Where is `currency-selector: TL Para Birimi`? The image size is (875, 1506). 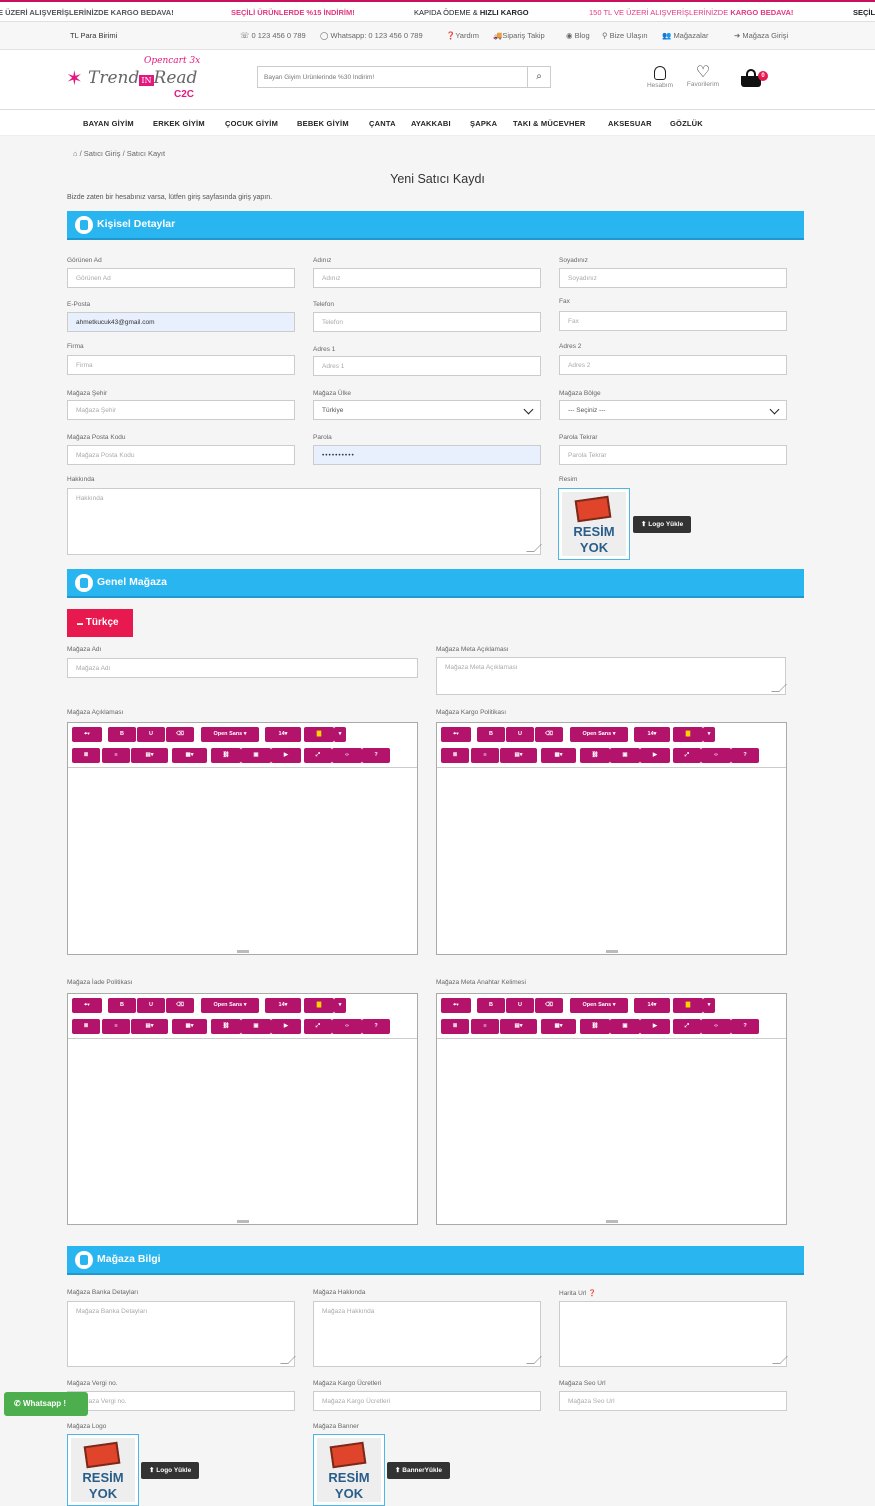
currency-selector: TL Para Birimi is located at coordinates (93, 35).